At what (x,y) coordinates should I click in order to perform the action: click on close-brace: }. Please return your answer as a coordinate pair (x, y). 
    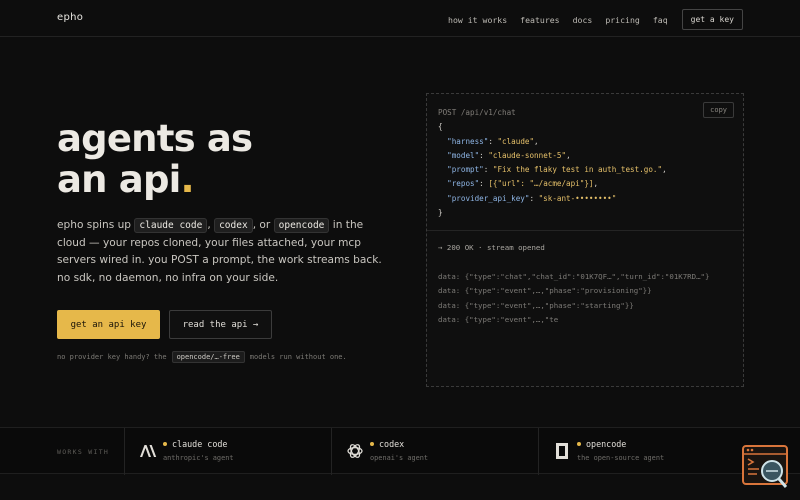
    Looking at the image, I should click on (440, 213).